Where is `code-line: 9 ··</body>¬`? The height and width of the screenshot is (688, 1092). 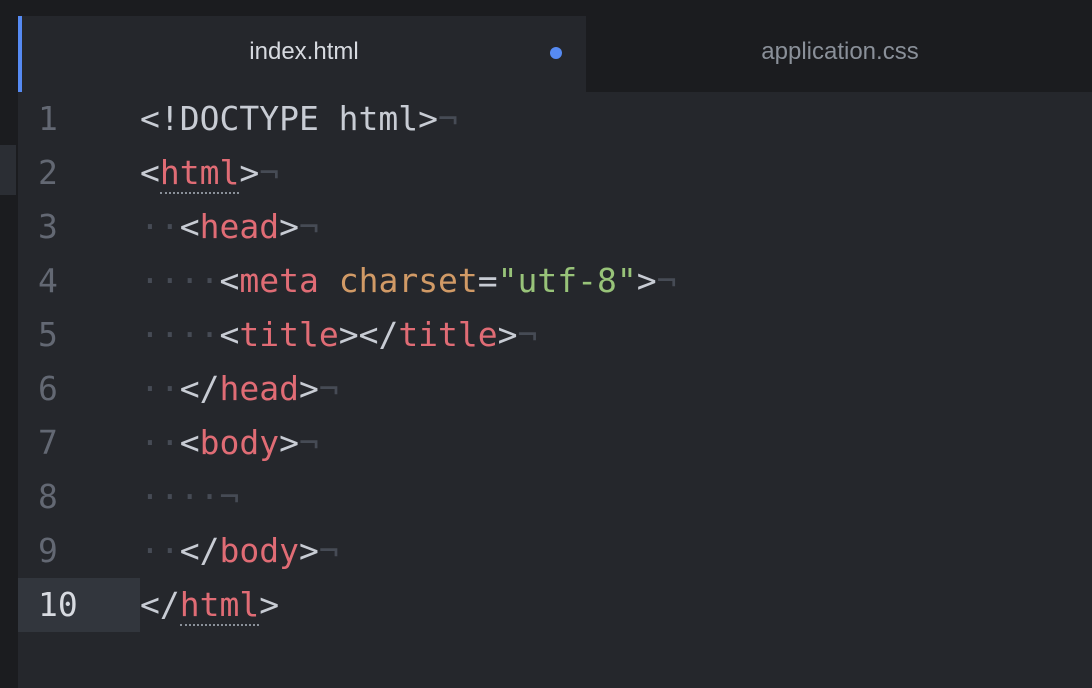 code-line: 9 ··</body>¬ is located at coordinates (555, 551).